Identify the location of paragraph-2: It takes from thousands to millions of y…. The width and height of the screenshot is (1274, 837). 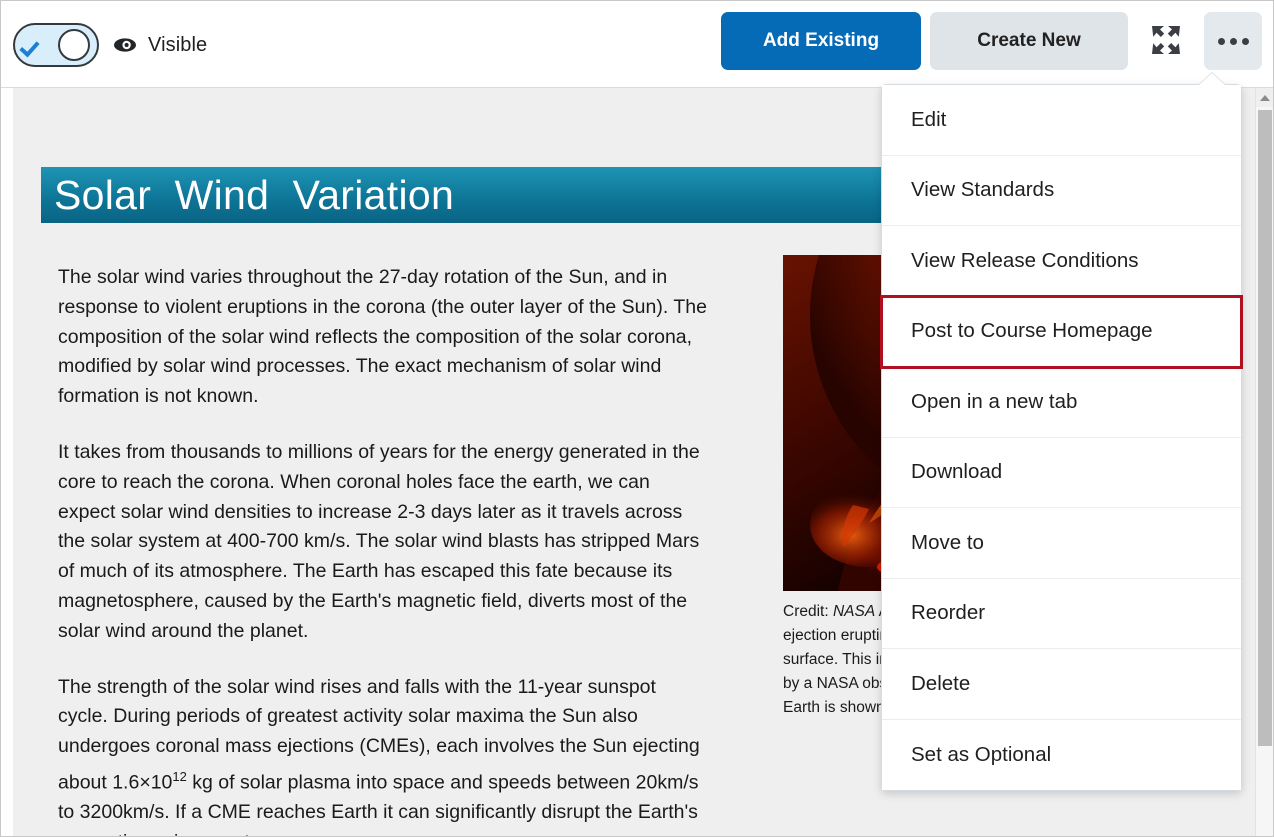
(379, 541).